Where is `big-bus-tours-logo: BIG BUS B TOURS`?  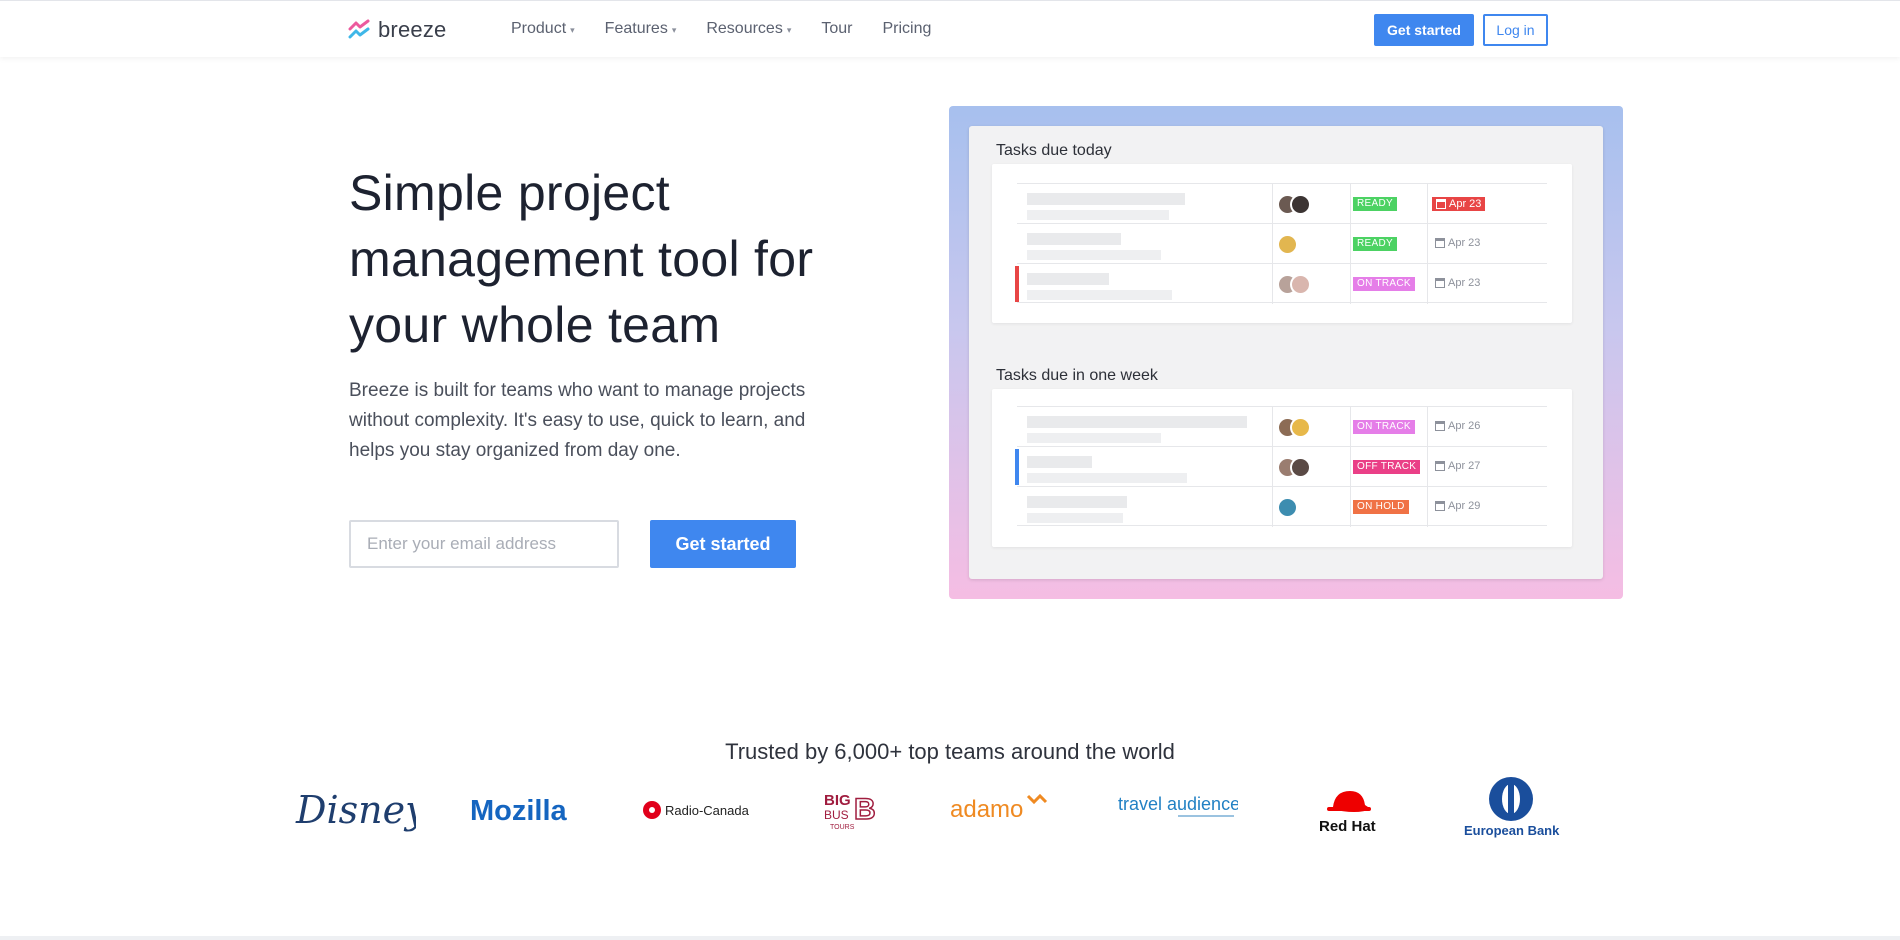 big-bus-tours-logo: BIG BUS B TOURS is located at coordinates (850, 811).